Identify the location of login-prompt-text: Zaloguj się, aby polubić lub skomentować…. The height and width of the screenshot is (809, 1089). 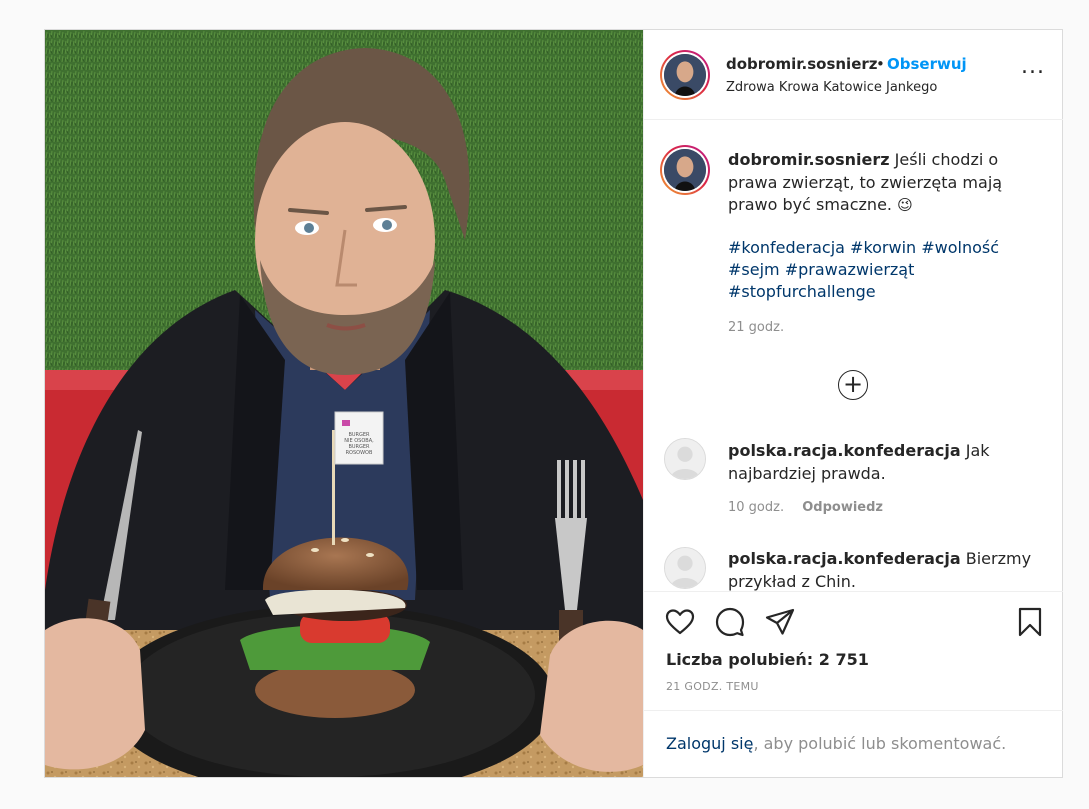
(836, 743).